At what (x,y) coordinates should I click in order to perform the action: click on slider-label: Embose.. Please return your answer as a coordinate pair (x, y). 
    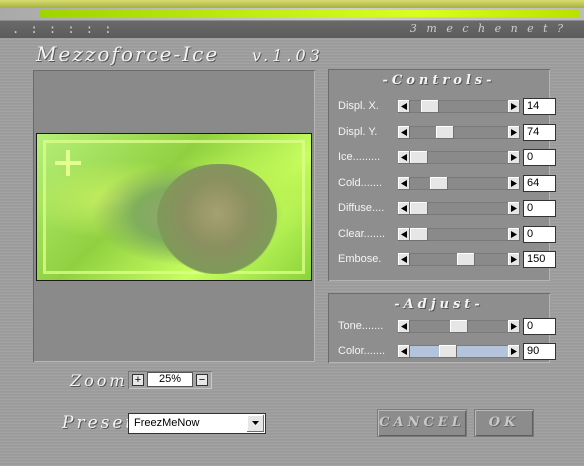
    Looking at the image, I should click on (360, 259).